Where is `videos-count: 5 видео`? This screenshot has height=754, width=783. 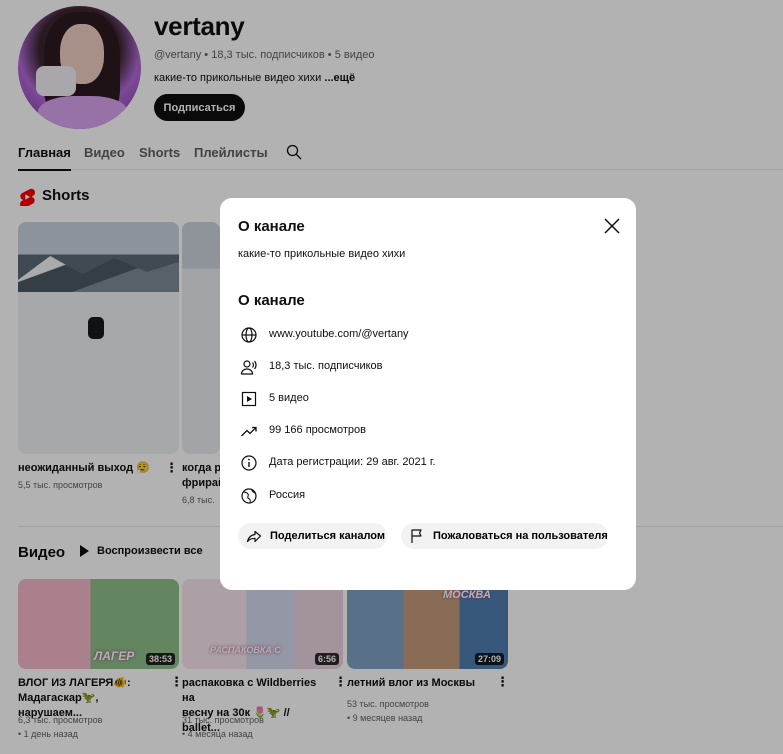 videos-count: 5 видео is located at coordinates (289, 398).